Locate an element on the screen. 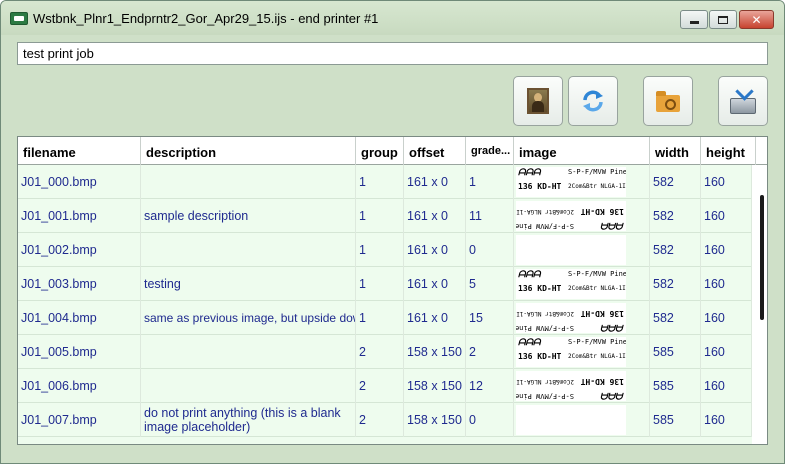 The width and height of the screenshot is (785, 464). cell-filename: J01_004.bmp is located at coordinates (79, 318).